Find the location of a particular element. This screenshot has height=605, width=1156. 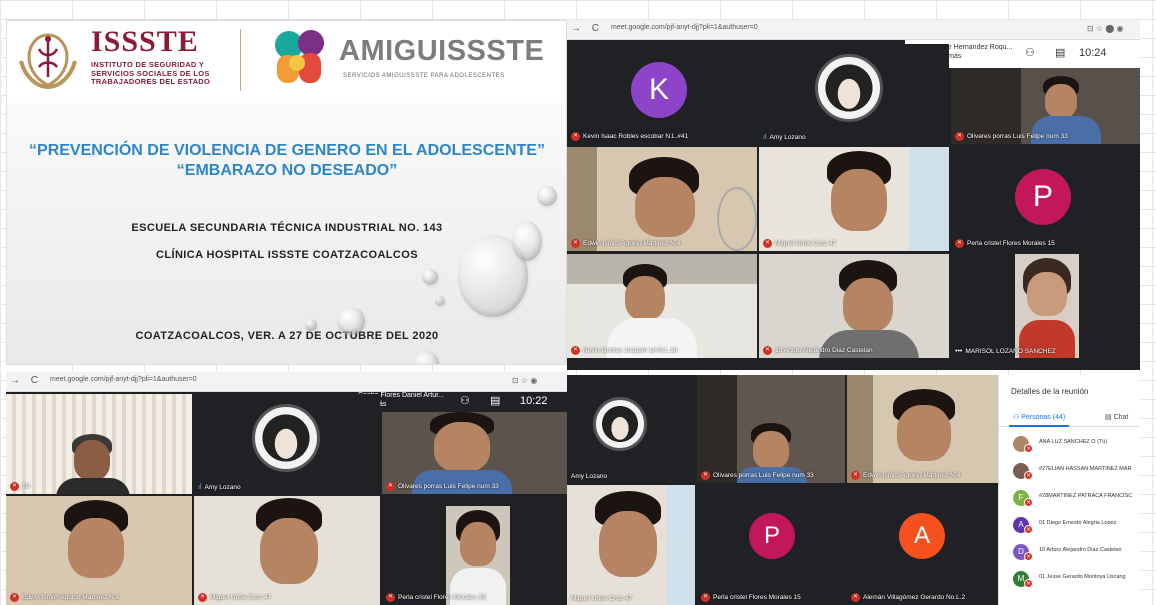

browser-extension-icons: ⊡ ☆ ◉ is located at coordinates (524, 380).